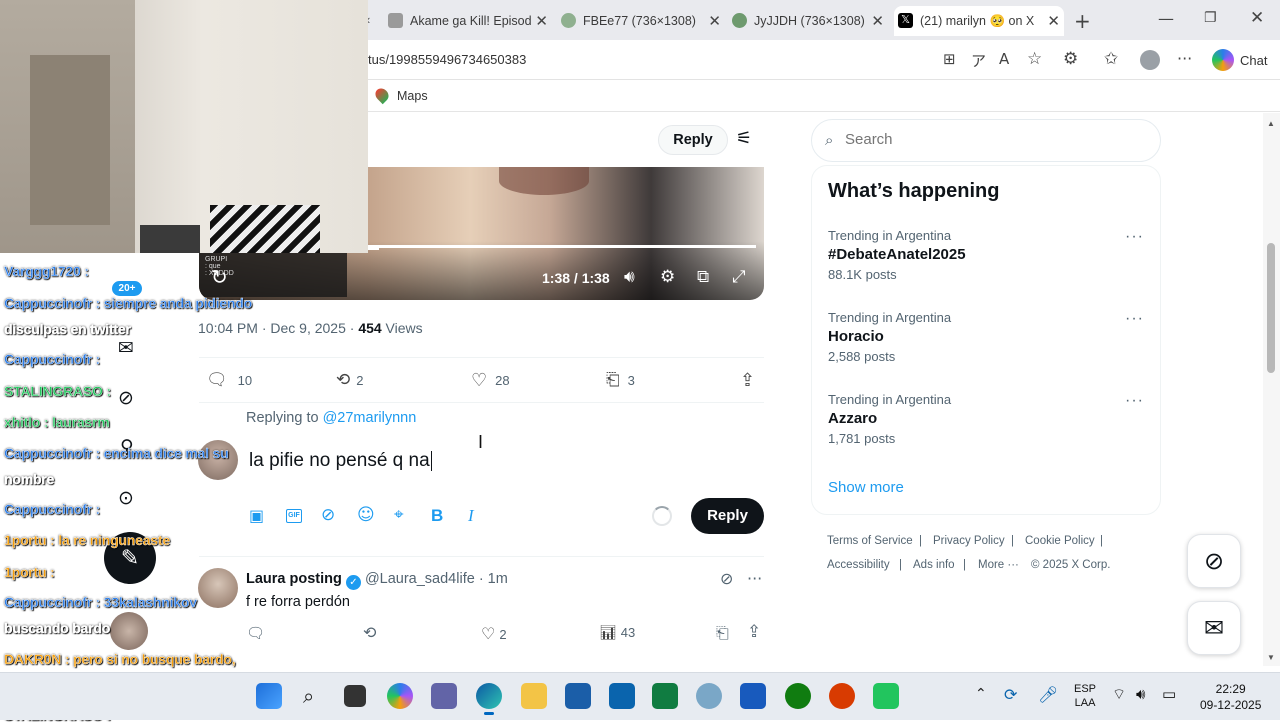 This screenshot has height=723, width=1280. What do you see at coordinates (1070, 59) in the screenshot?
I see `extensions-icon: ⚙` at bounding box center [1070, 59].